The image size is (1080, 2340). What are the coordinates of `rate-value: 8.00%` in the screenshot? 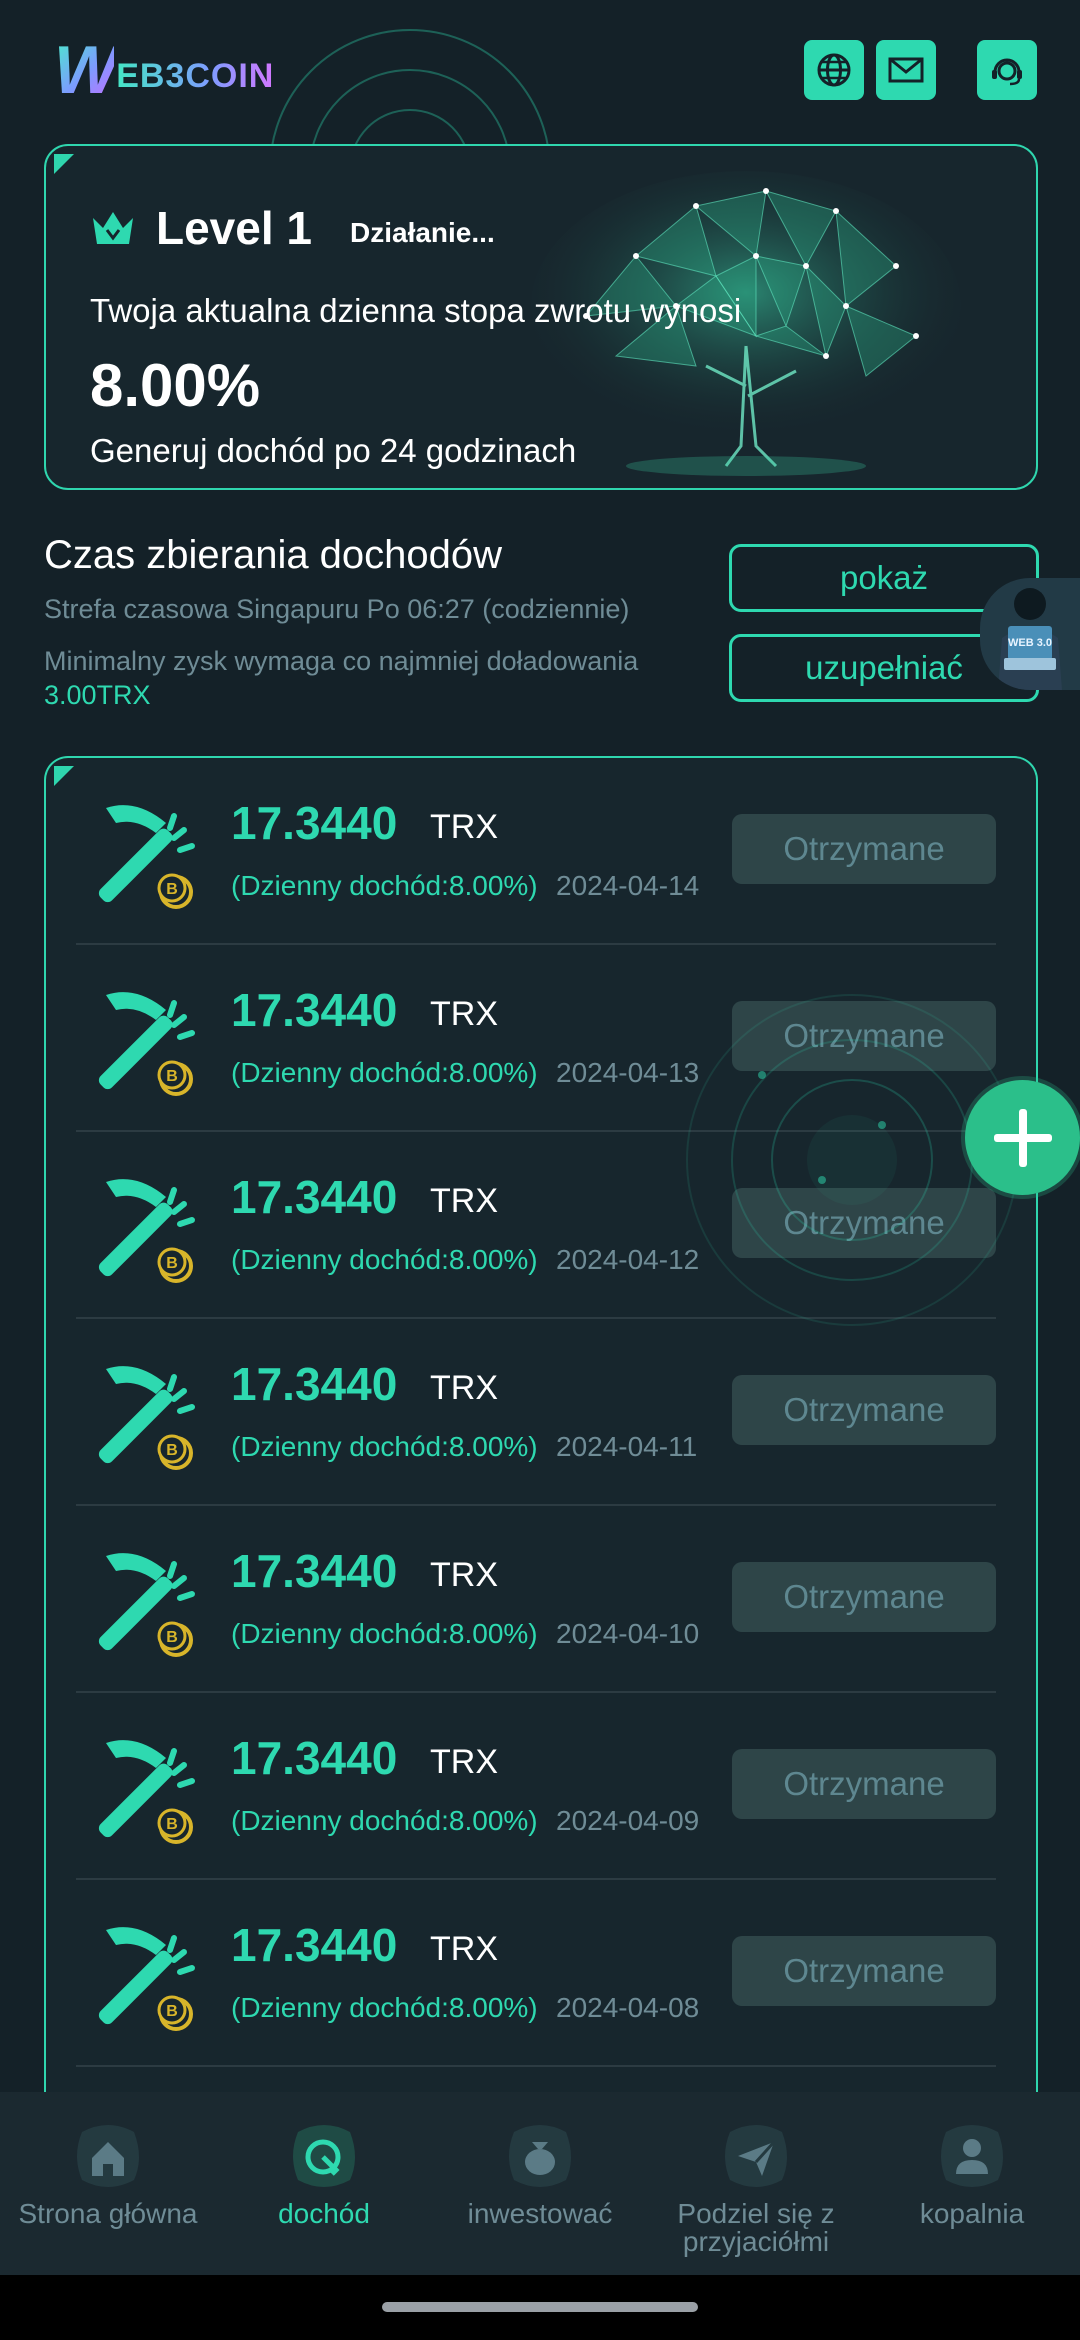 It's located at (175, 385).